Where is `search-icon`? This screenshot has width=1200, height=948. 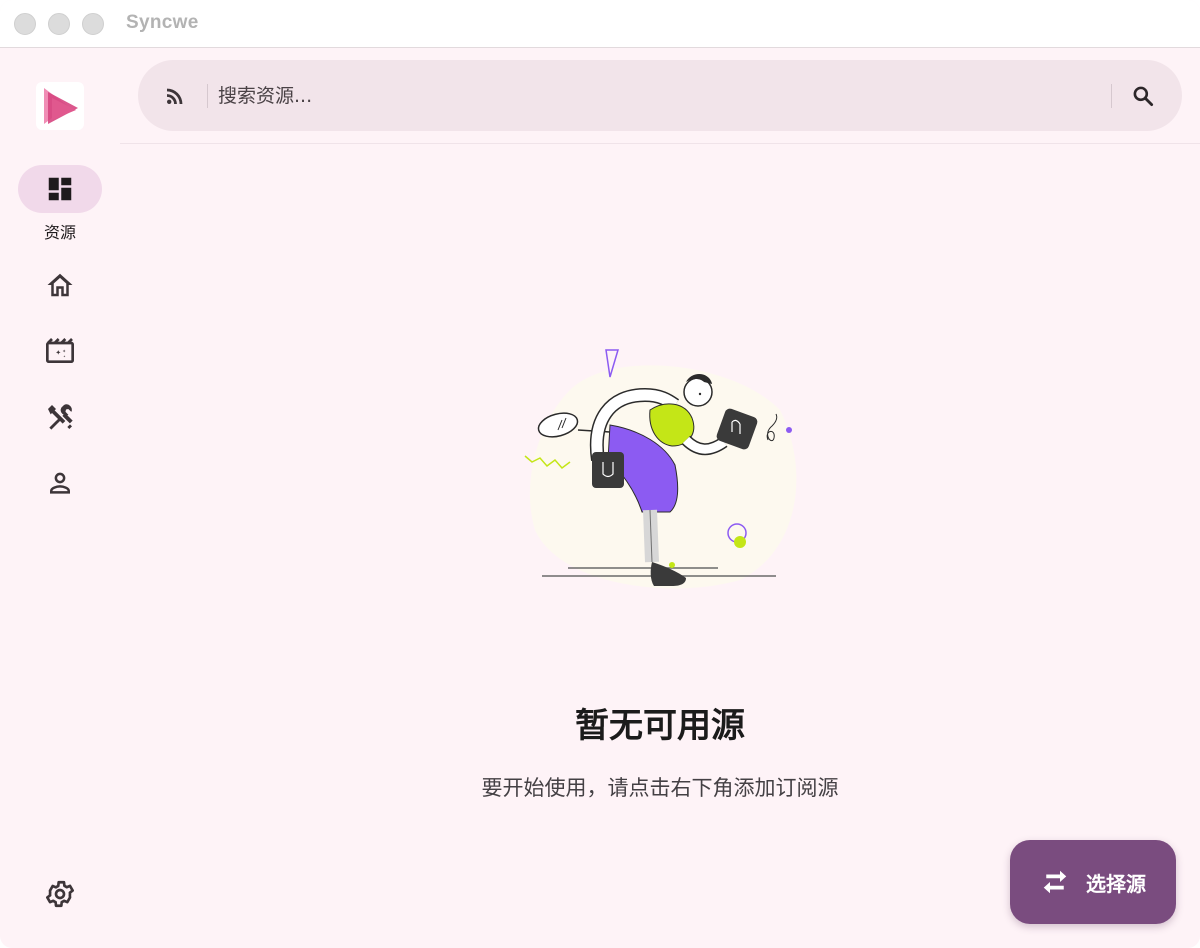
search-icon is located at coordinates (1143, 96).